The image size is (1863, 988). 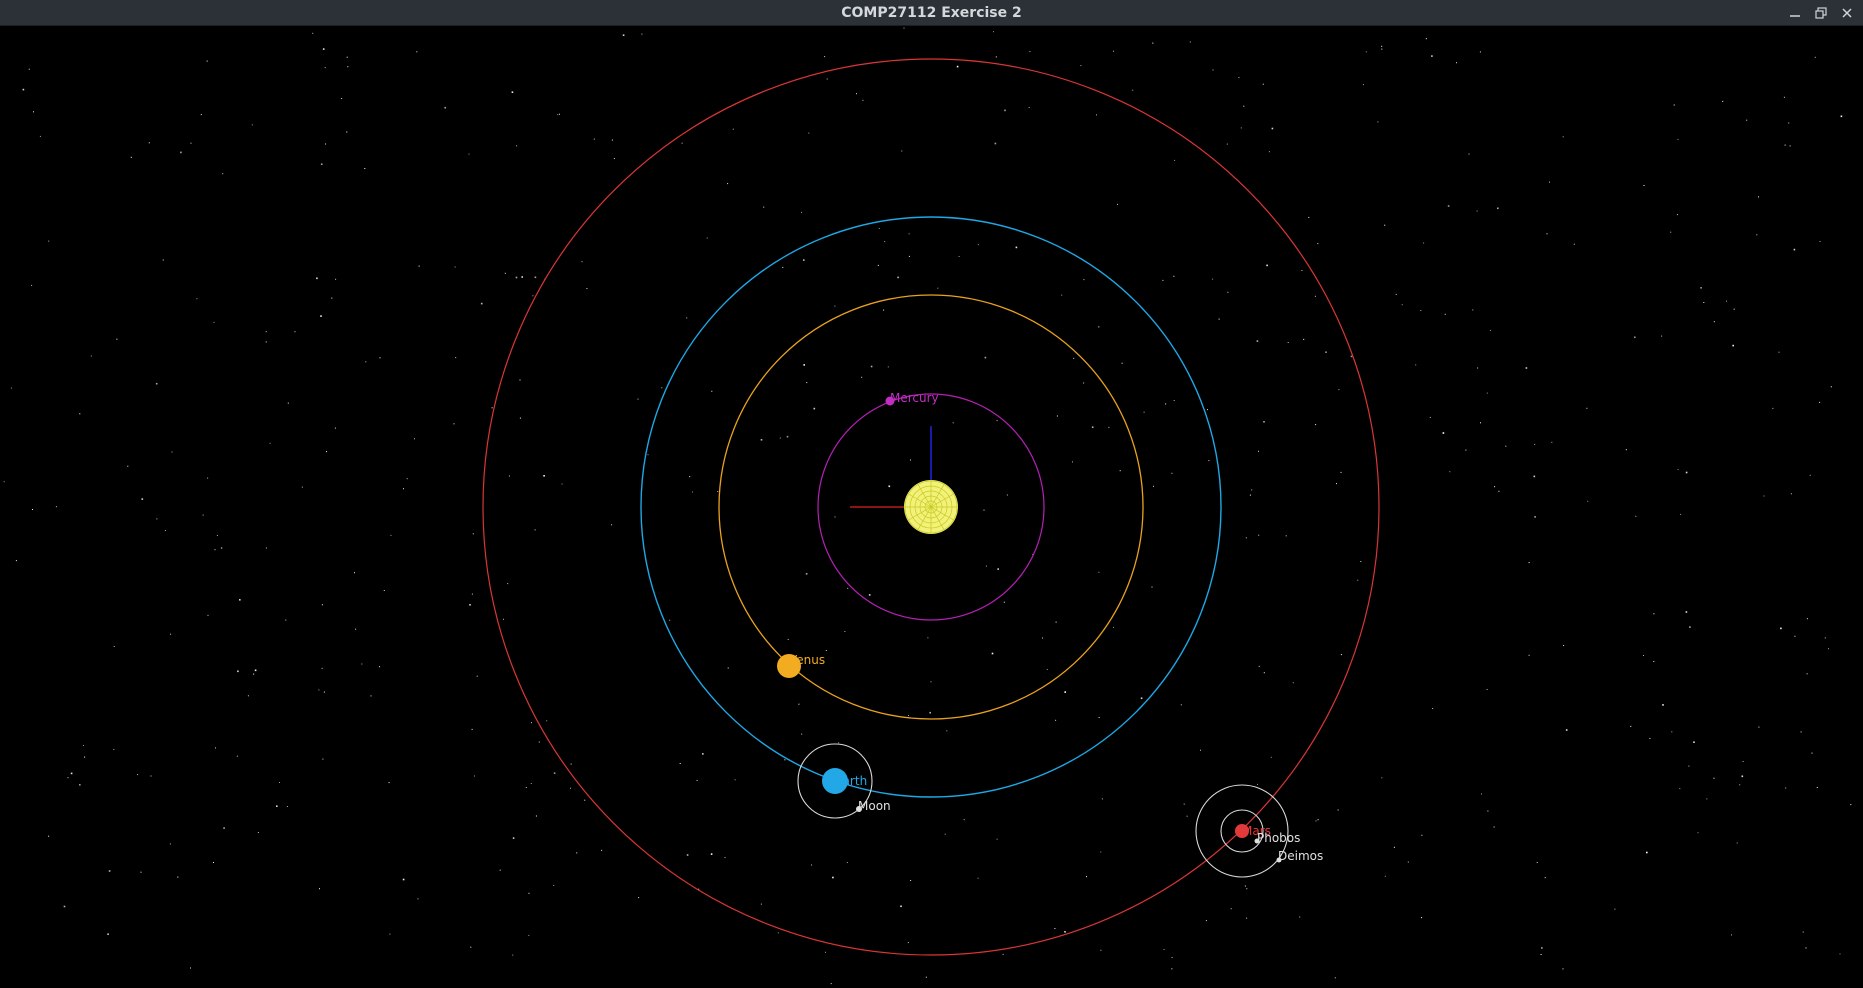 What do you see at coordinates (1795, 16) in the screenshot?
I see `minimize-icon` at bounding box center [1795, 16].